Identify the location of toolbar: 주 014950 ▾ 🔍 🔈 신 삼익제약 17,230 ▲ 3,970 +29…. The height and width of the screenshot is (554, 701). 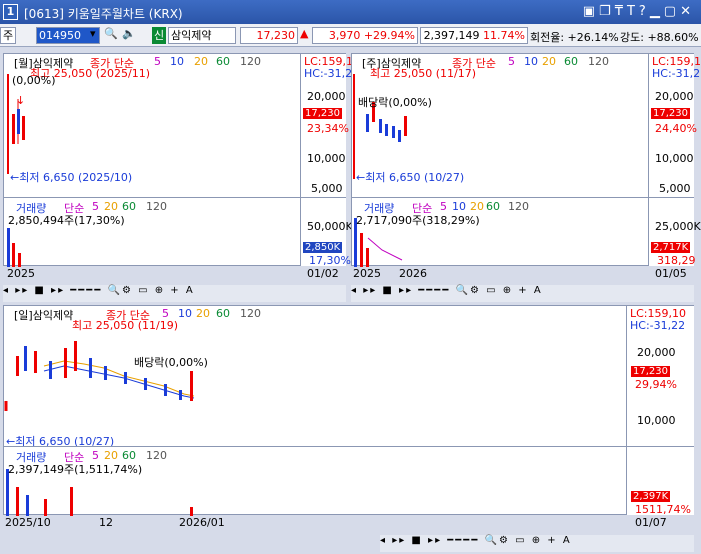
(350, 35).